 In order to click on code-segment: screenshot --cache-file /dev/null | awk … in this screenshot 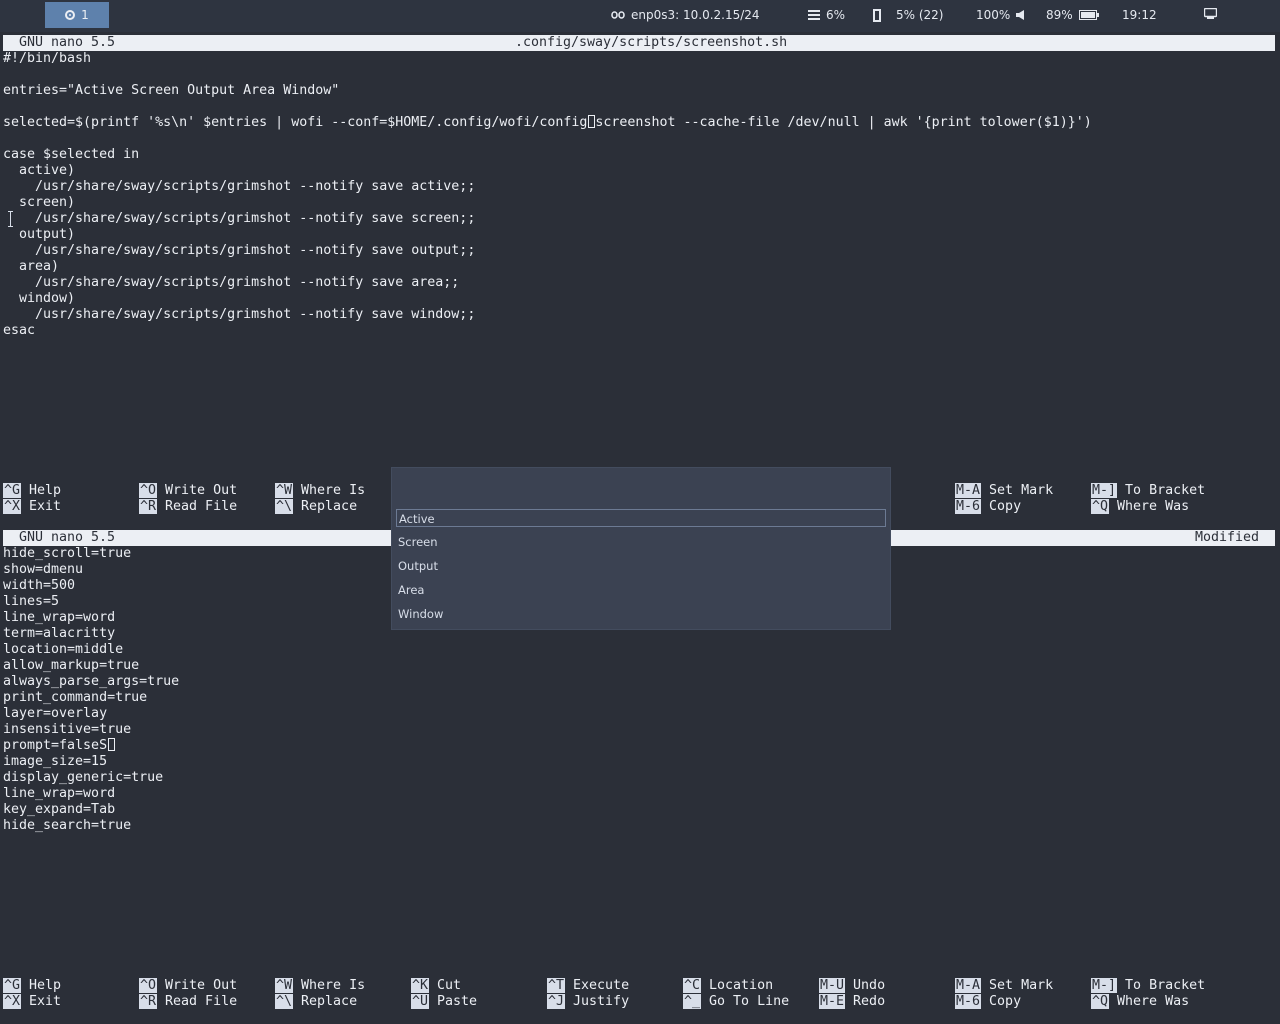, I will do `click(843, 122)`.